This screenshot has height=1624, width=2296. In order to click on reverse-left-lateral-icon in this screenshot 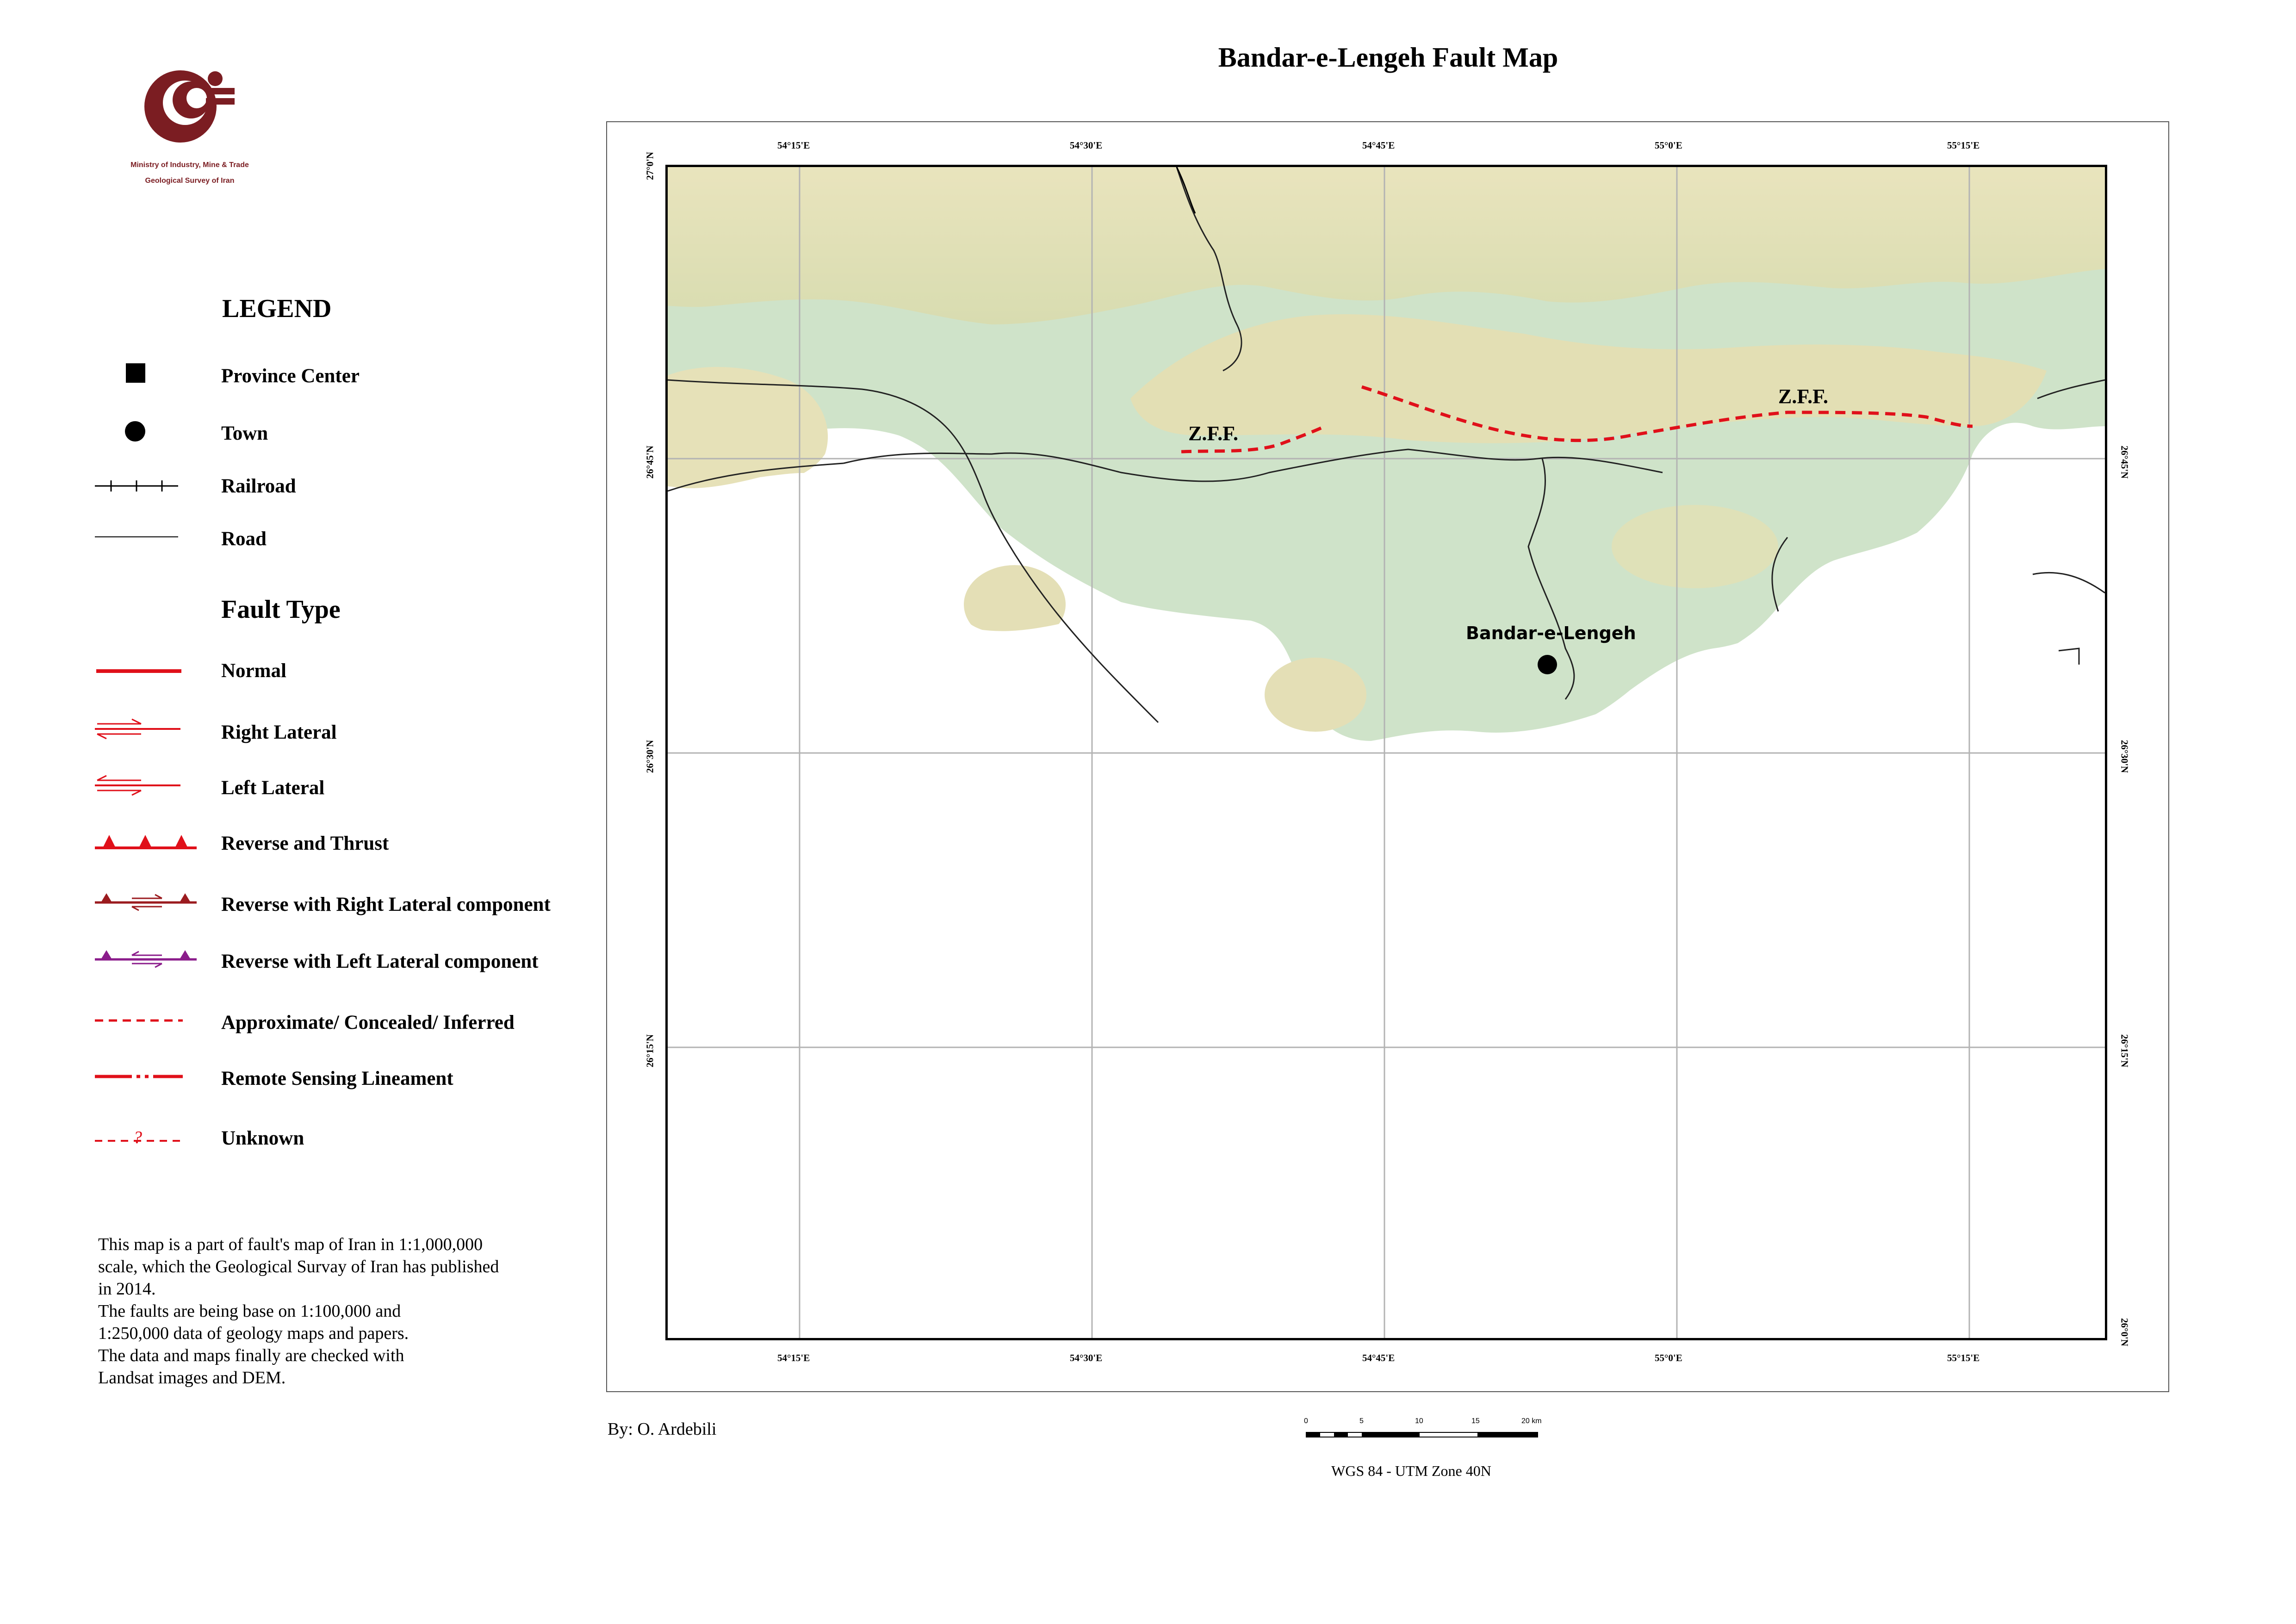, I will do `click(146, 959)`.